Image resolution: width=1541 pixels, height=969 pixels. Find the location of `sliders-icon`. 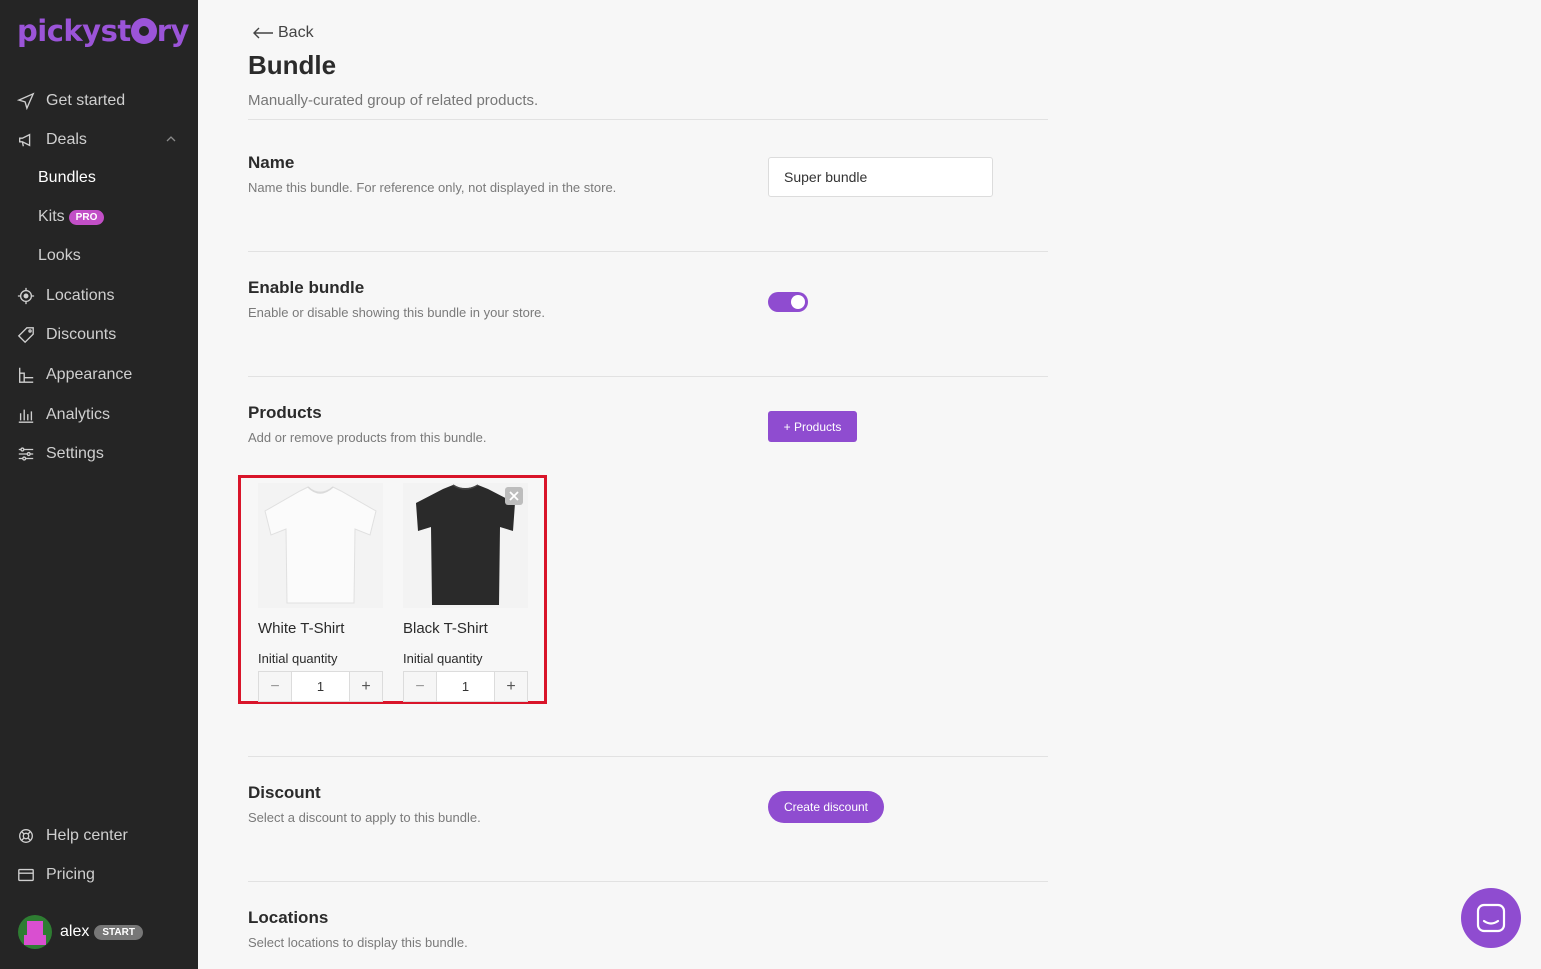

sliders-icon is located at coordinates (26, 454).